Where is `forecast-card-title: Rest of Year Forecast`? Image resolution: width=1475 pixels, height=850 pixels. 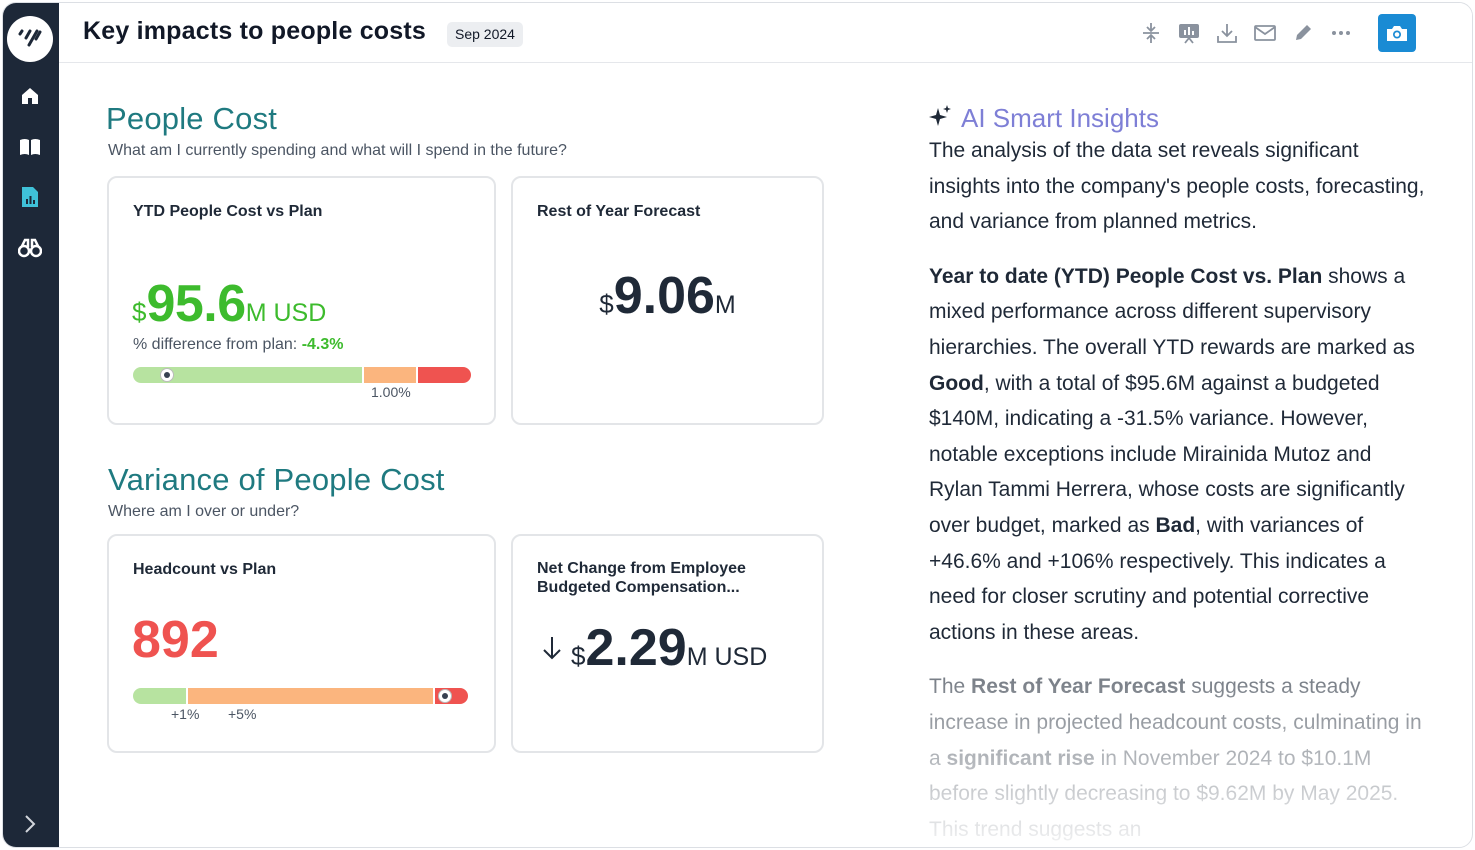
forecast-card-title: Rest of Year Forecast is located at coordinates (619, 211).